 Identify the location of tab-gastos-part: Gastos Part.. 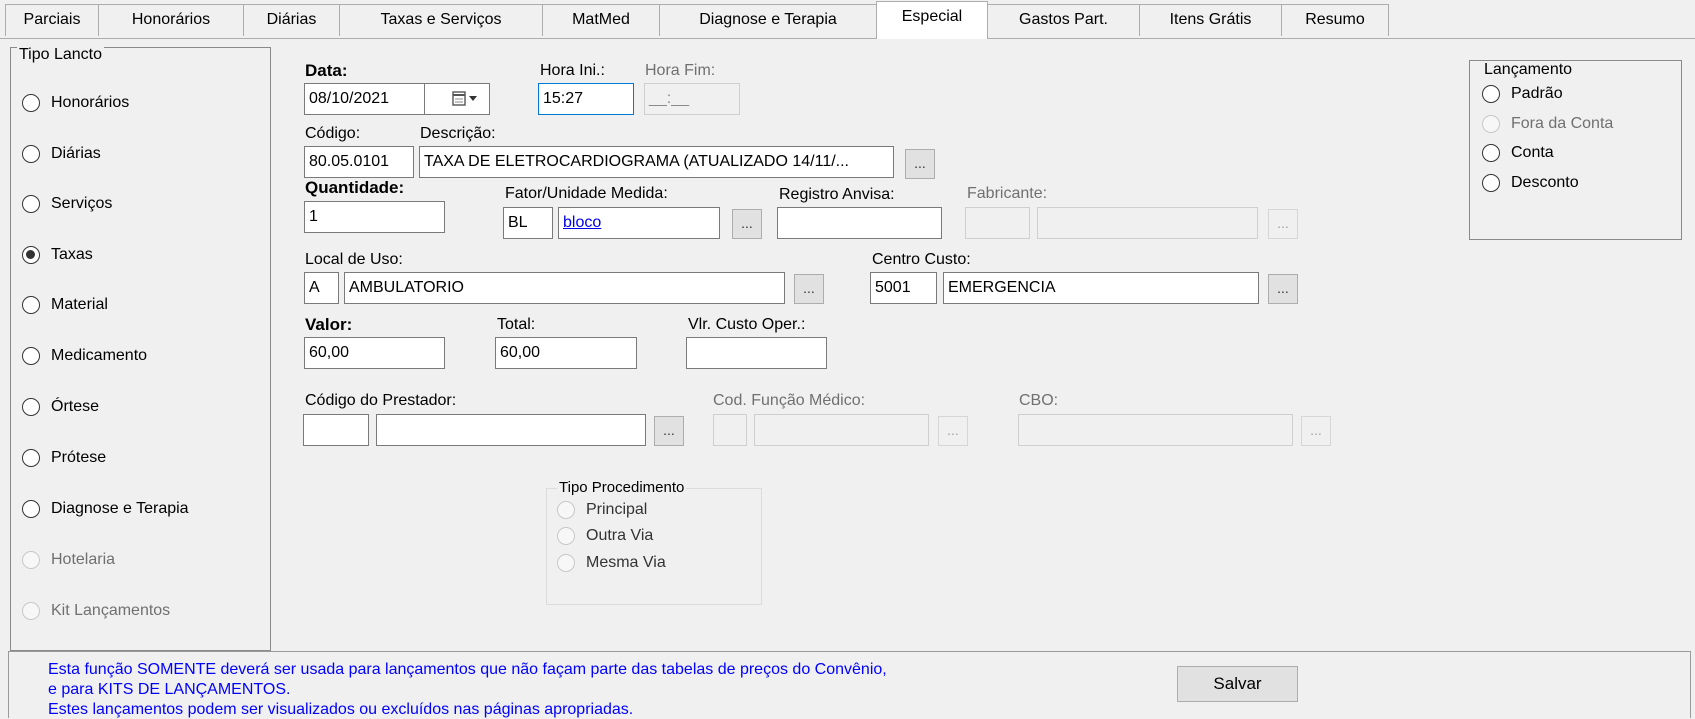
(1063, 20).